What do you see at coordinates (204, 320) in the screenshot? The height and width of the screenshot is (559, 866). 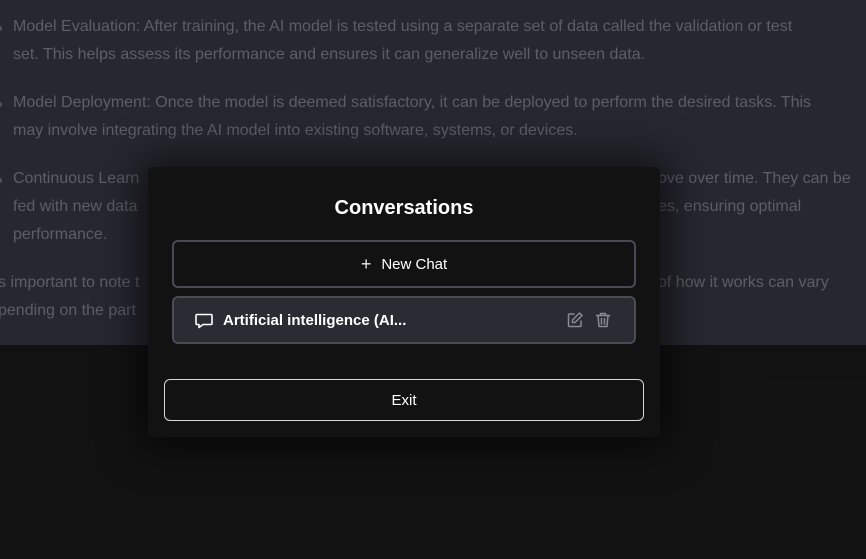 I see `chat-bubble-icon` at bounding box center [204, 320].